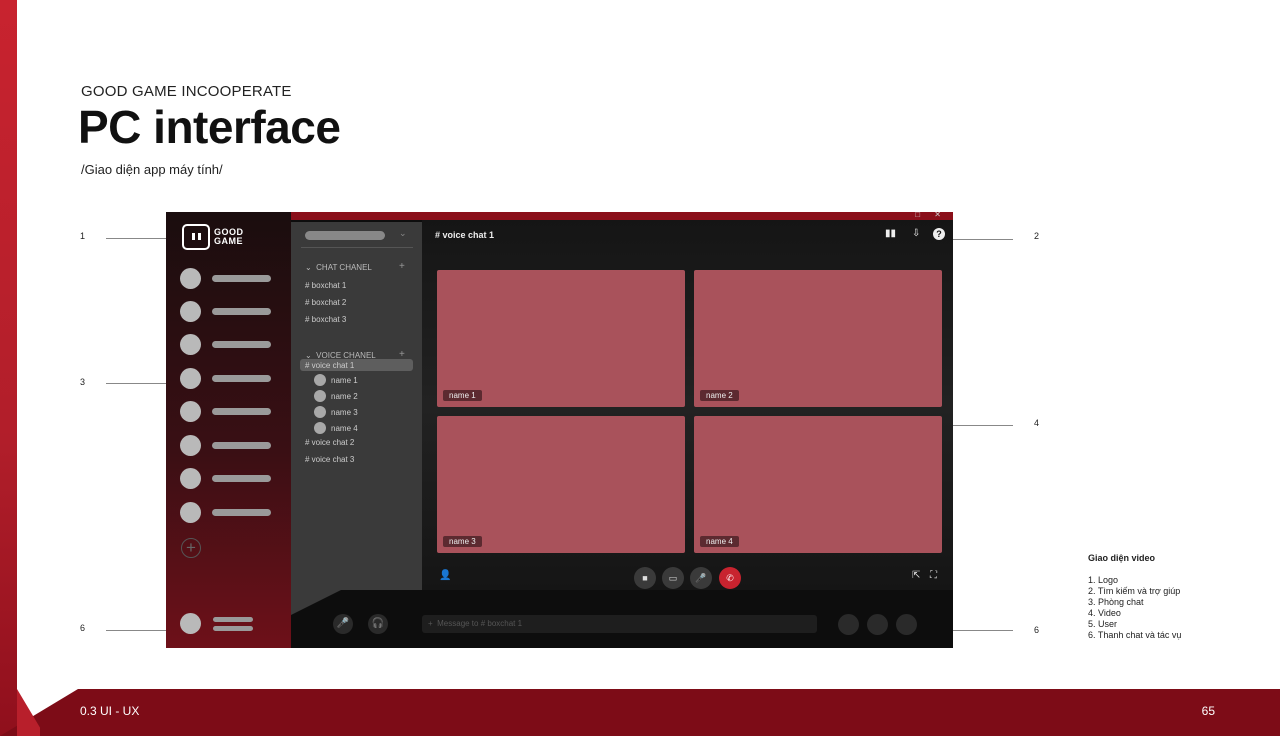 The height and width of the screenshot is (736, 1280). Describe the element at coordinates (378, 624) in the screenshot. I see `headset-button: 🎧` at that location.